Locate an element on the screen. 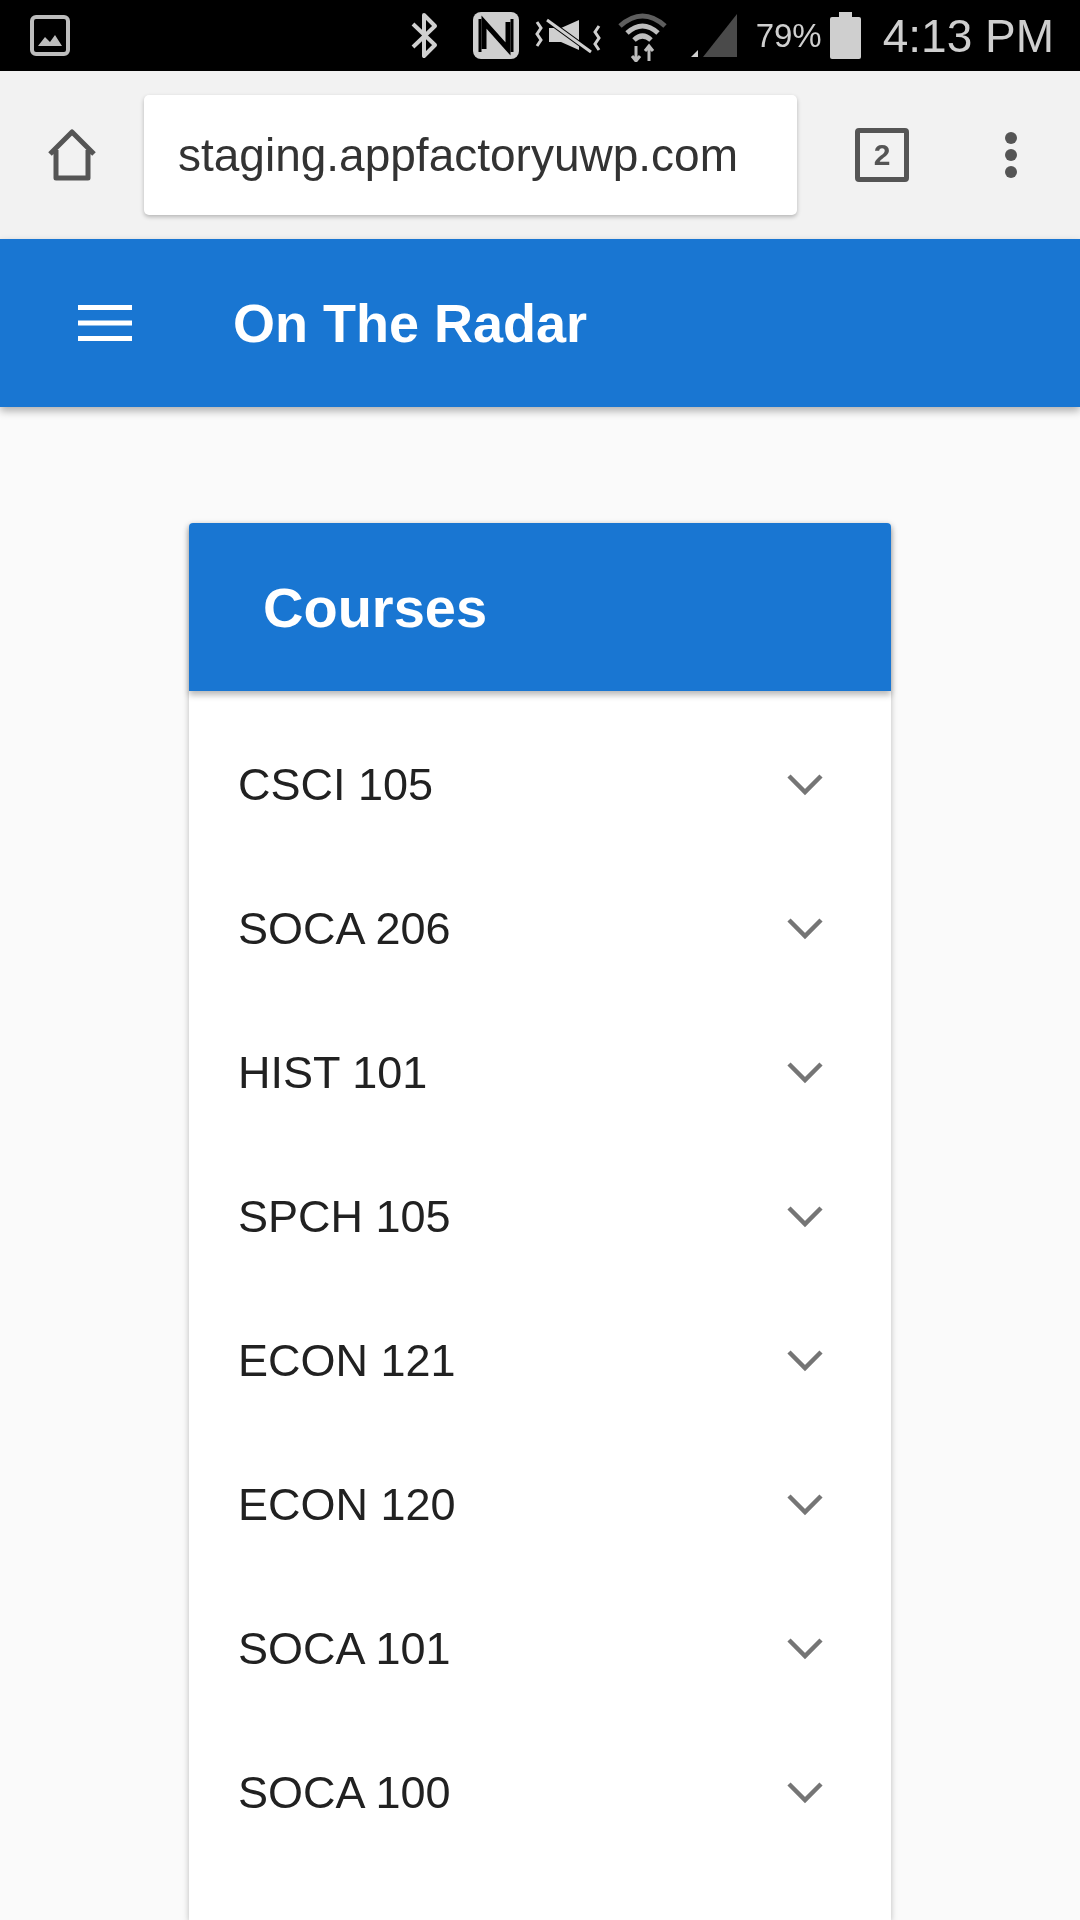 The image size is (1080, 1920). course-name: SOCA 100 is located at coordinates (344, 1793).